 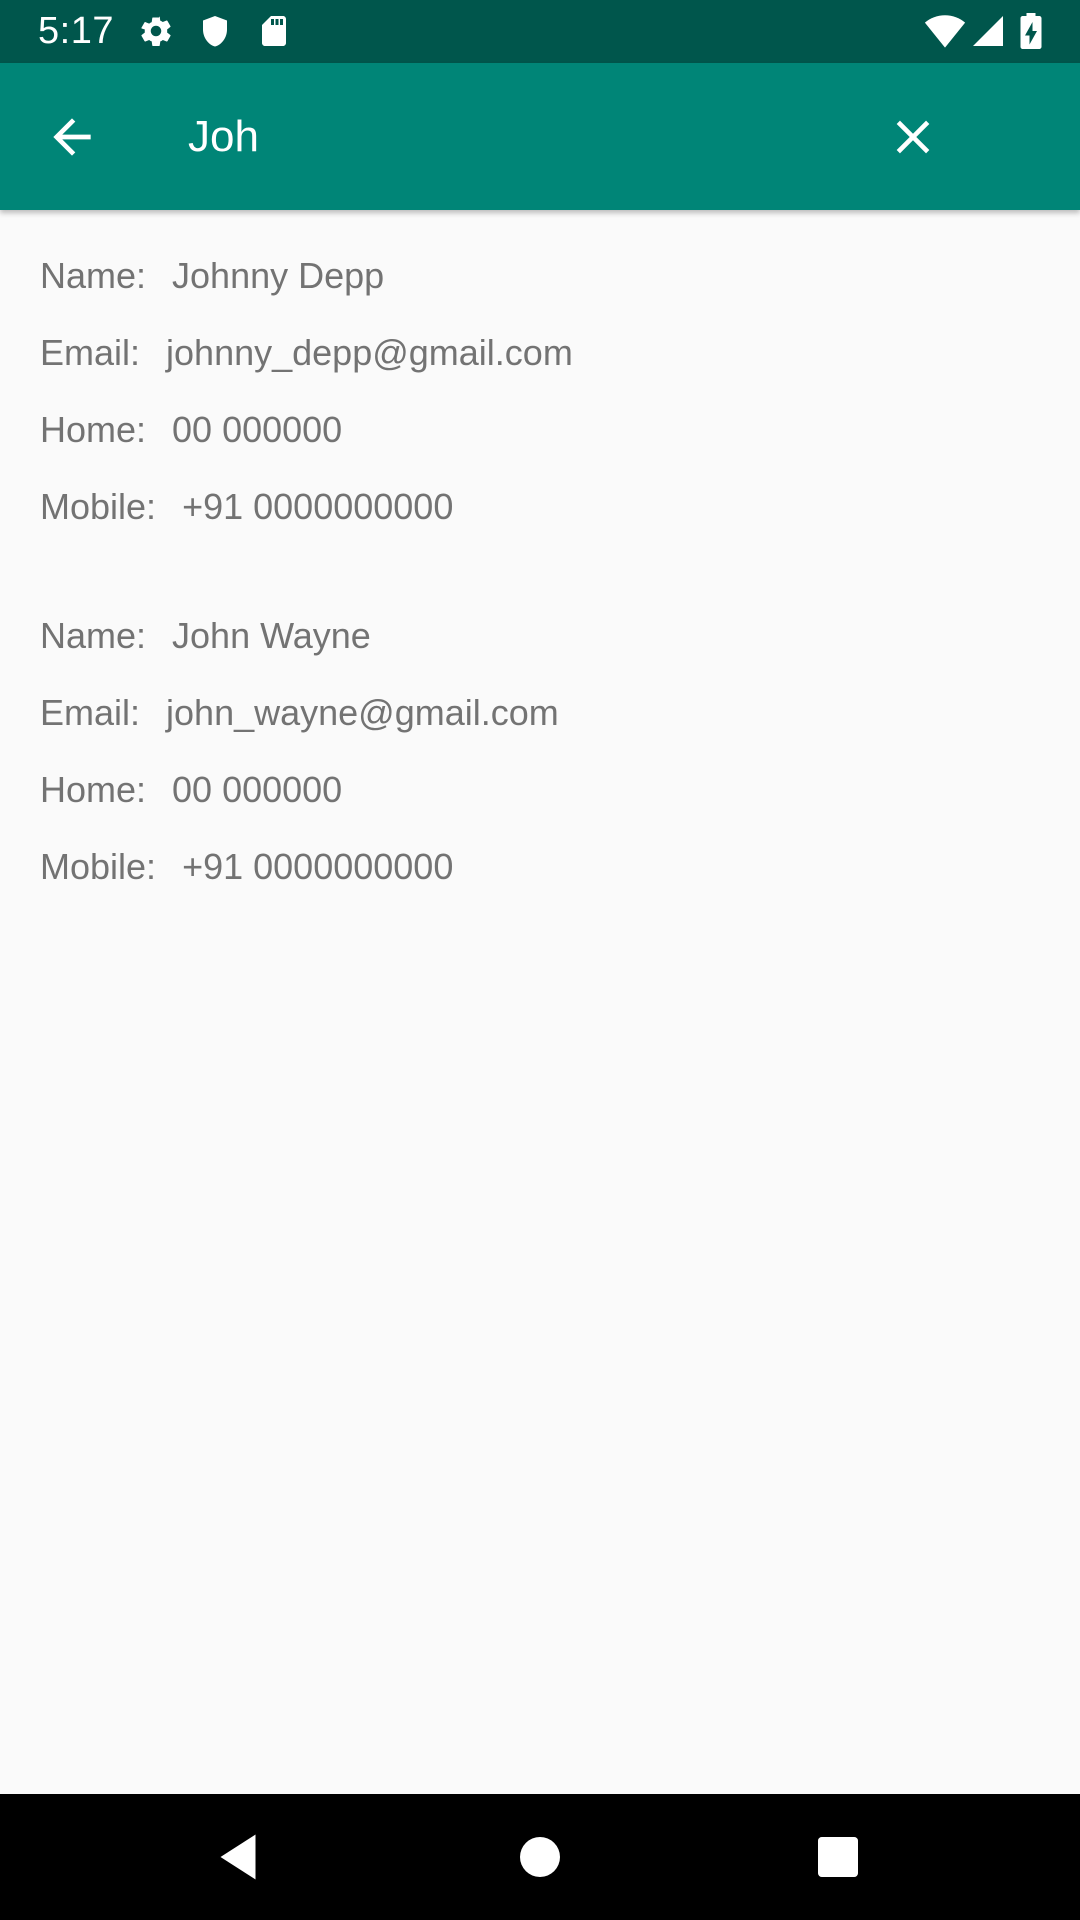 What do you see at coordinates (913, 137) in the screenshot?
I see `close-icon` at bounding box center [913, 137].